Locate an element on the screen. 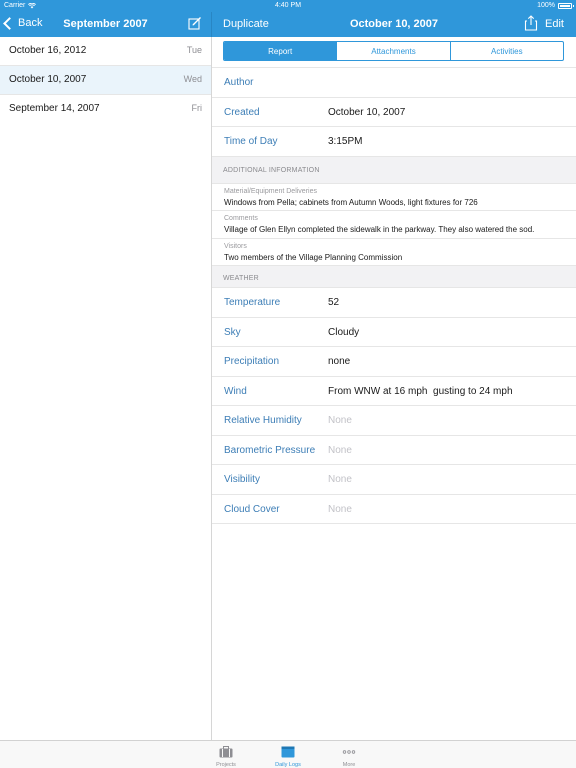  bottom-tab-bar: Projects Daily Logs More is located at coordinates (288, 754).